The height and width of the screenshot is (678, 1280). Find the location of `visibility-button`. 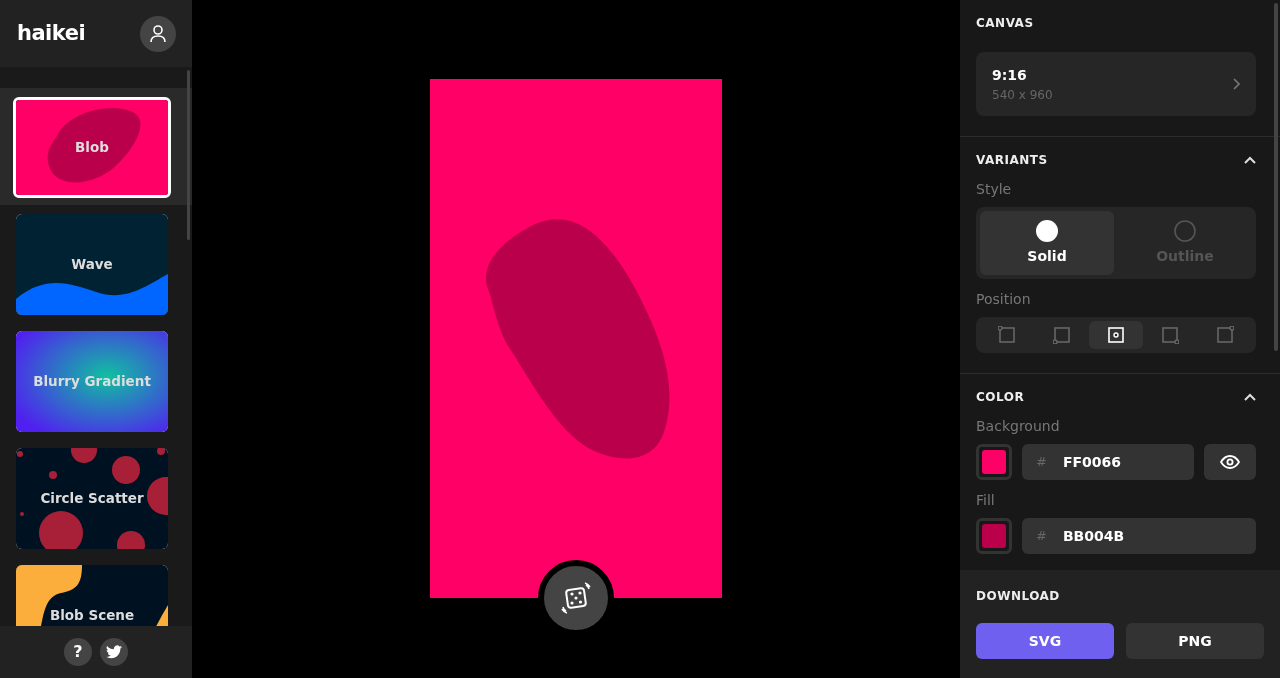

visibility-button is located at coordinates (1230, 462).